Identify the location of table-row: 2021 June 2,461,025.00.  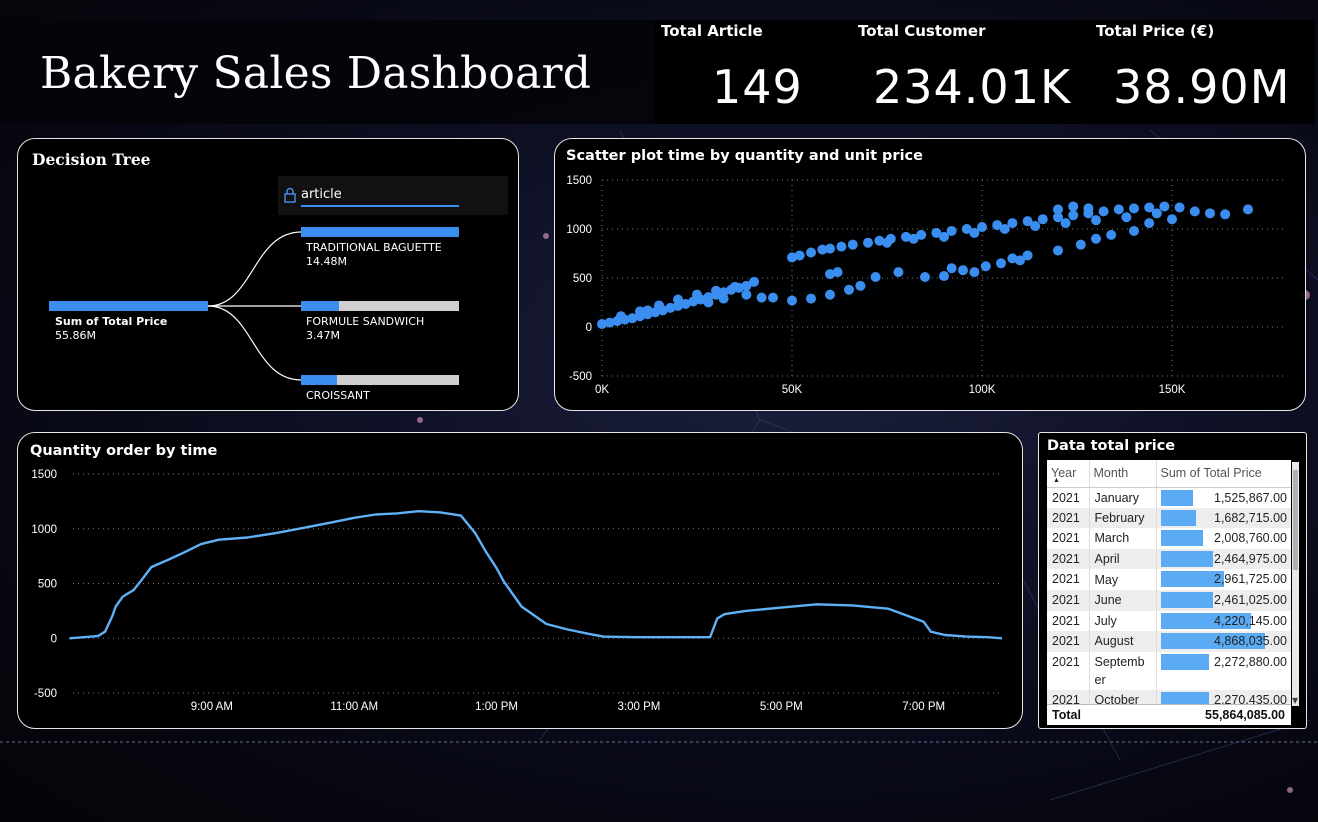
(1169, 600).